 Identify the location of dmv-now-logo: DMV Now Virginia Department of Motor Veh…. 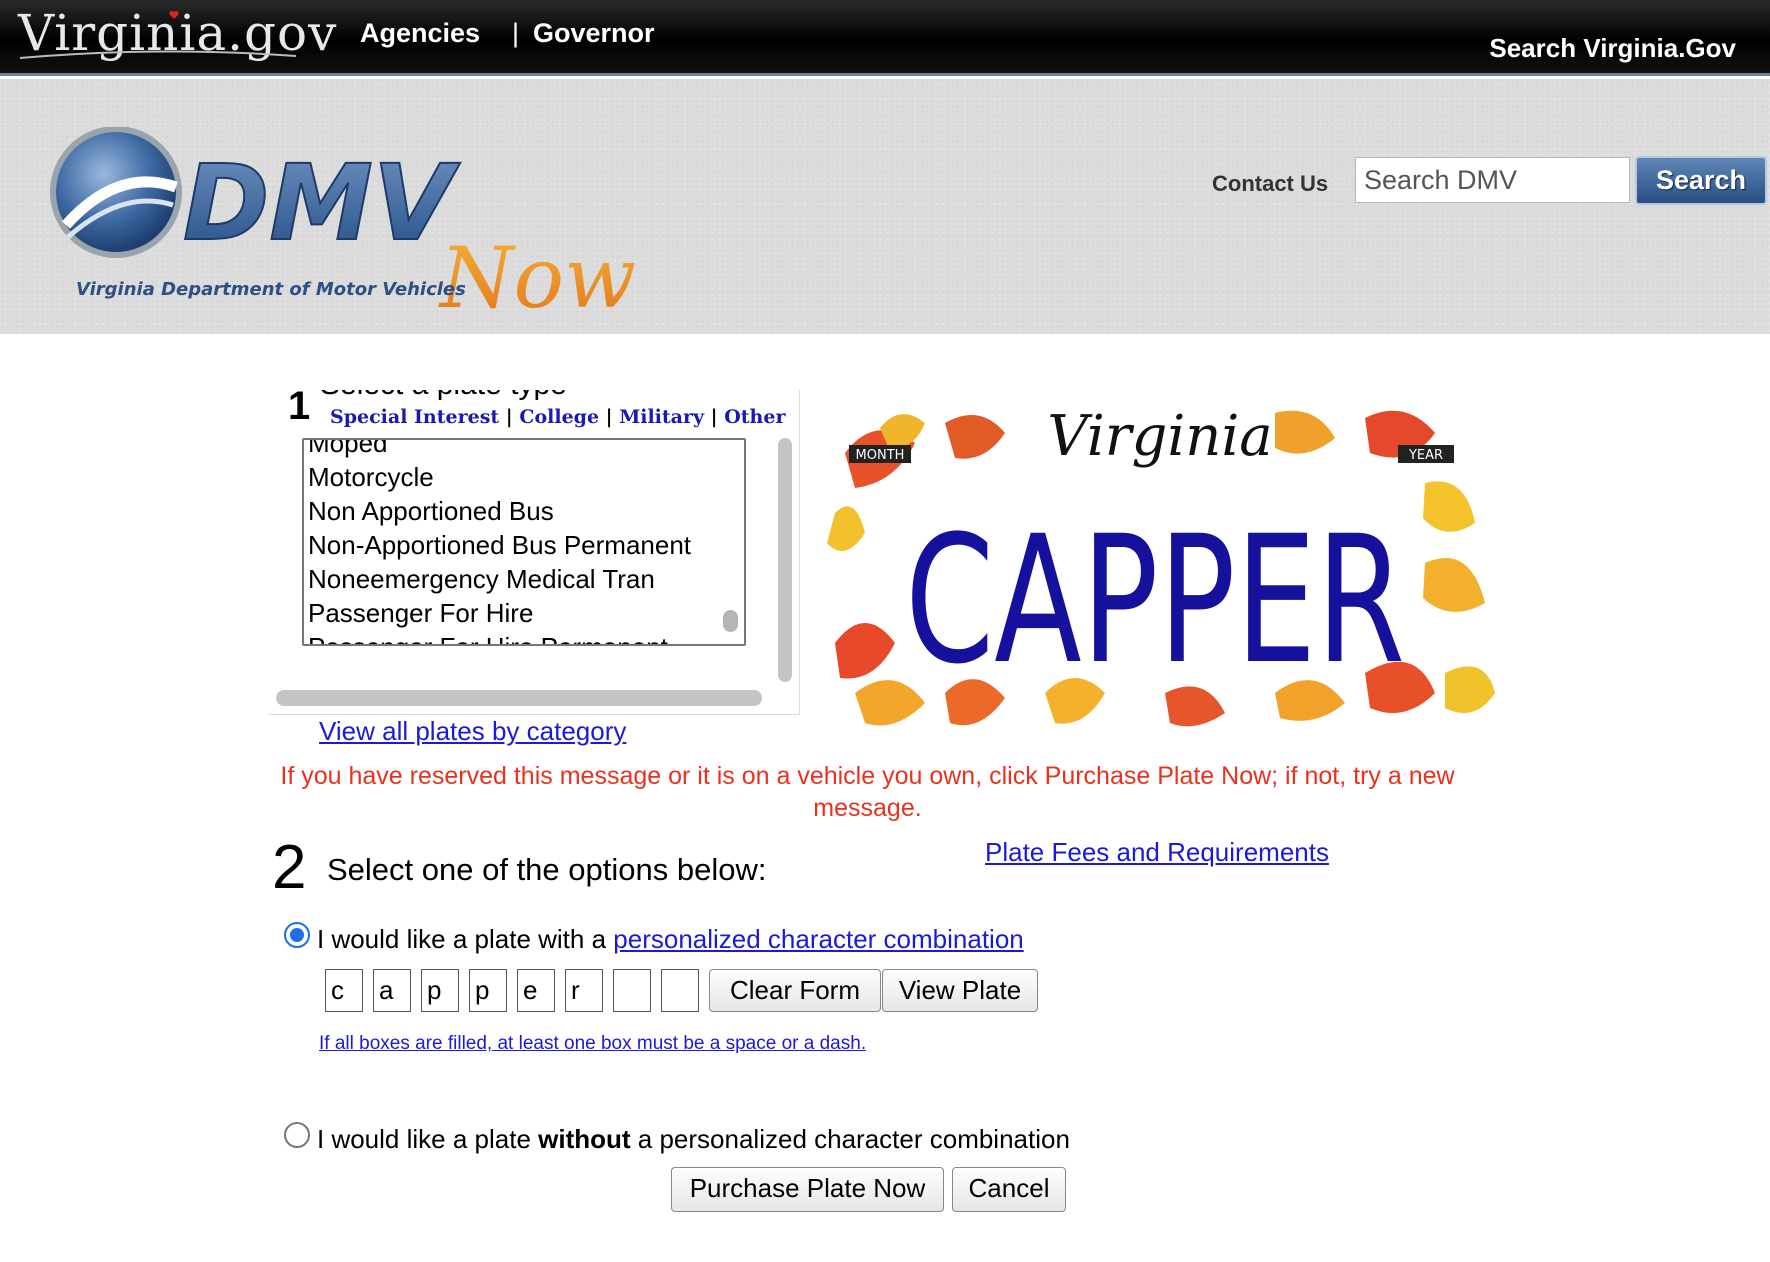
(348, 262).